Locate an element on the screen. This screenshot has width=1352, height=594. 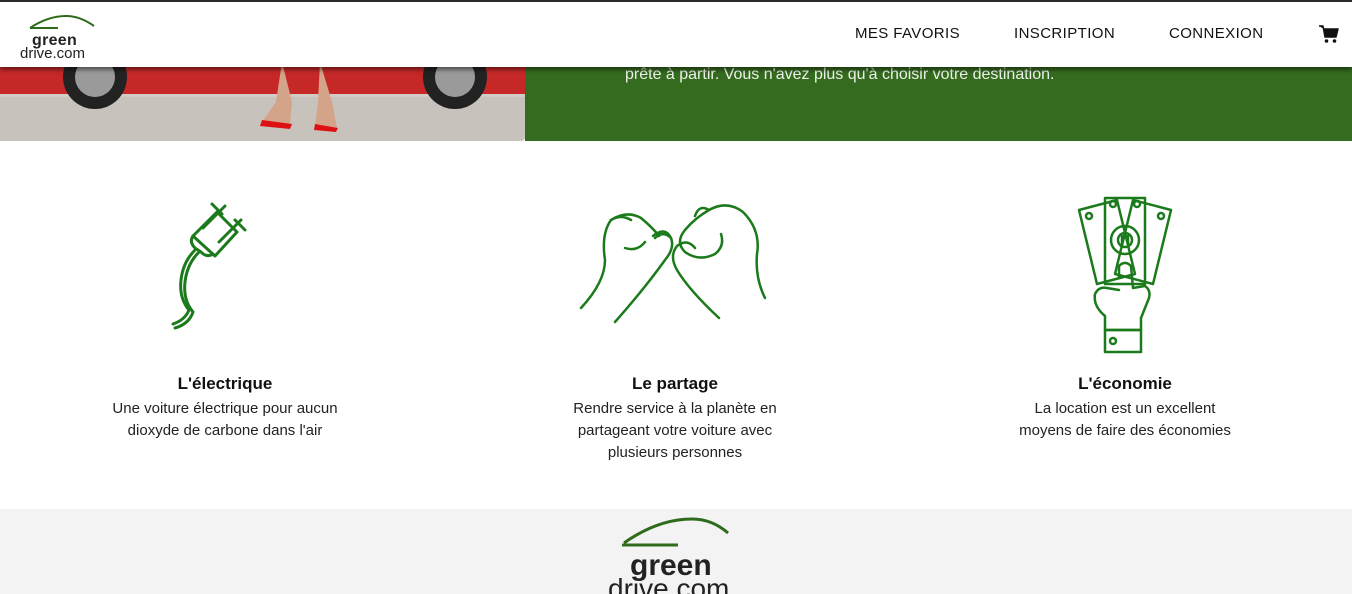
feature-title: L'électrique is located at coordinates (225, 383).